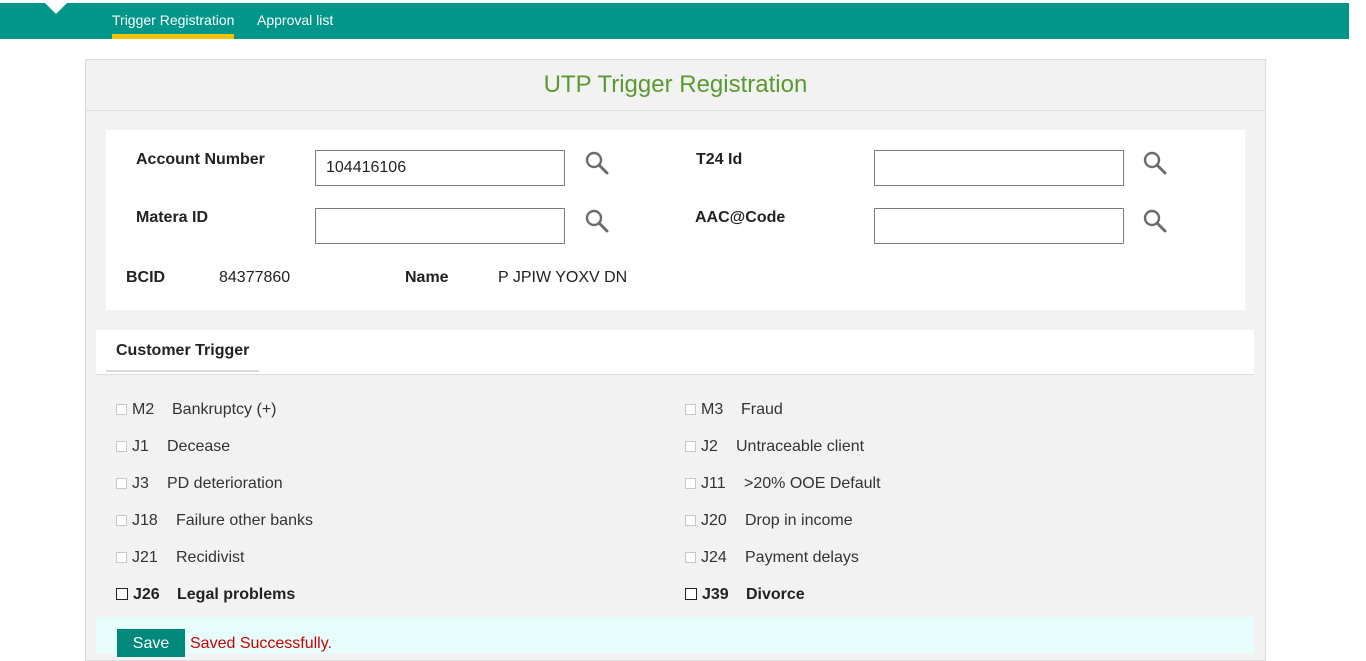 This screenshot has width=1366, height=661. What do you see at coordinates (440, 226) in the screenshot?
I see `matera-id-input` at bounding box center [440, 226].